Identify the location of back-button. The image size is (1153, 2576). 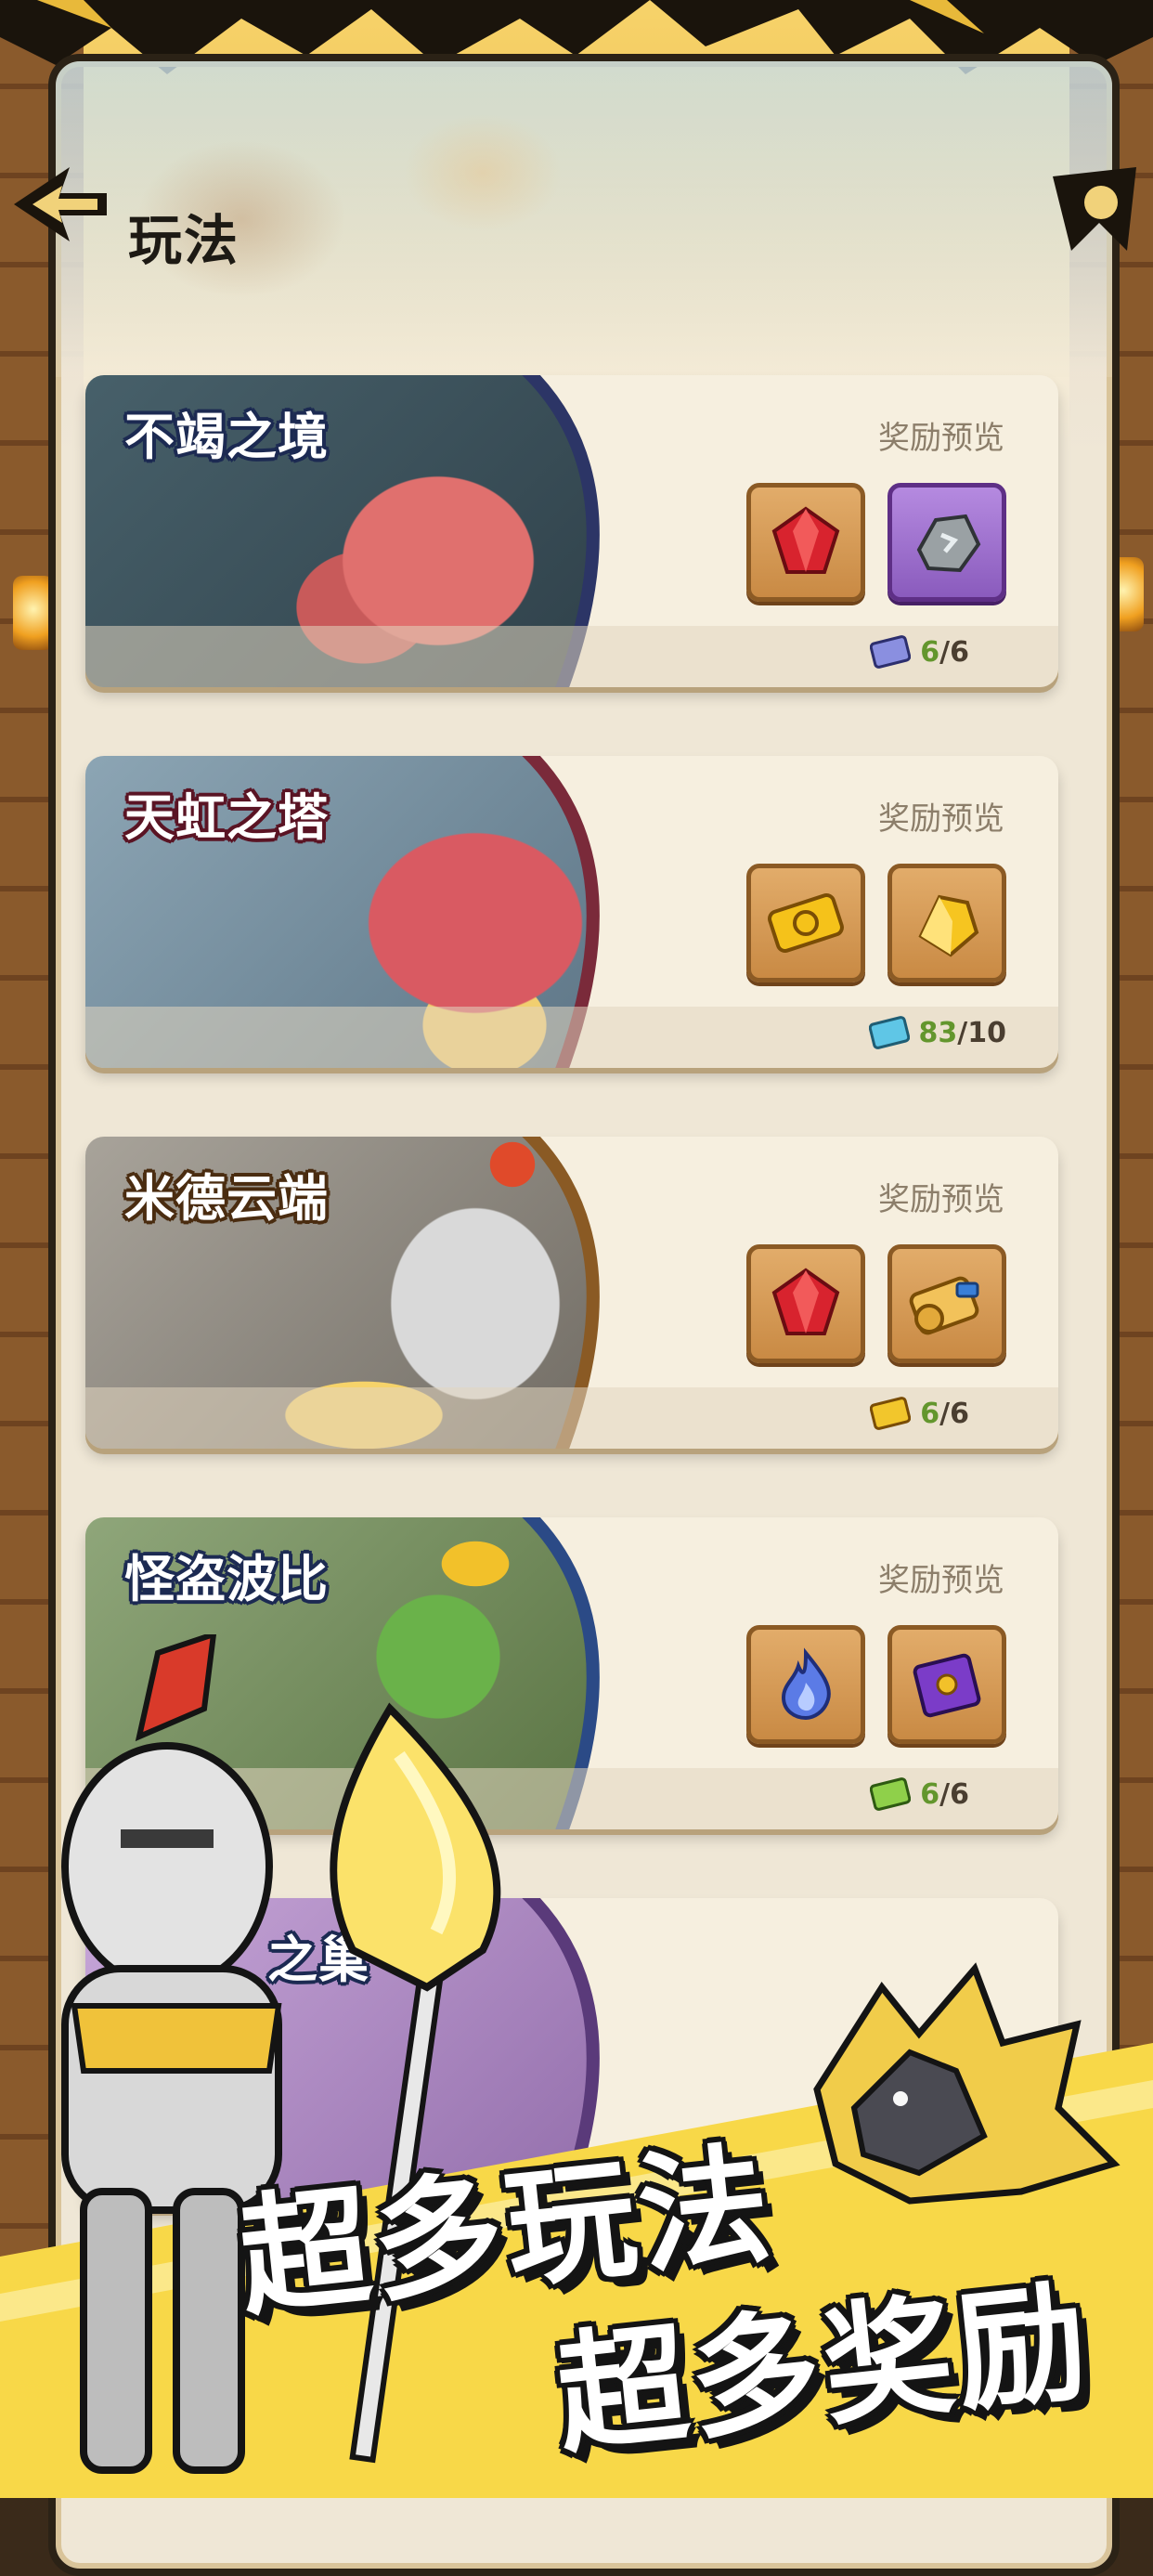
(61, 204).